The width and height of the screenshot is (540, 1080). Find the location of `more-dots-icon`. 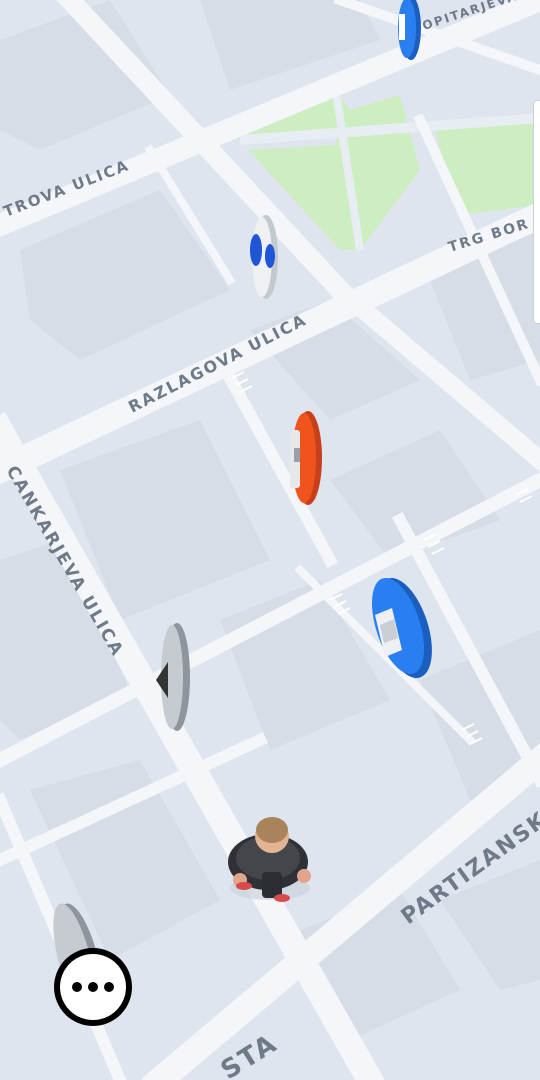

more-dots-icon is located at coordinates (93, 987).